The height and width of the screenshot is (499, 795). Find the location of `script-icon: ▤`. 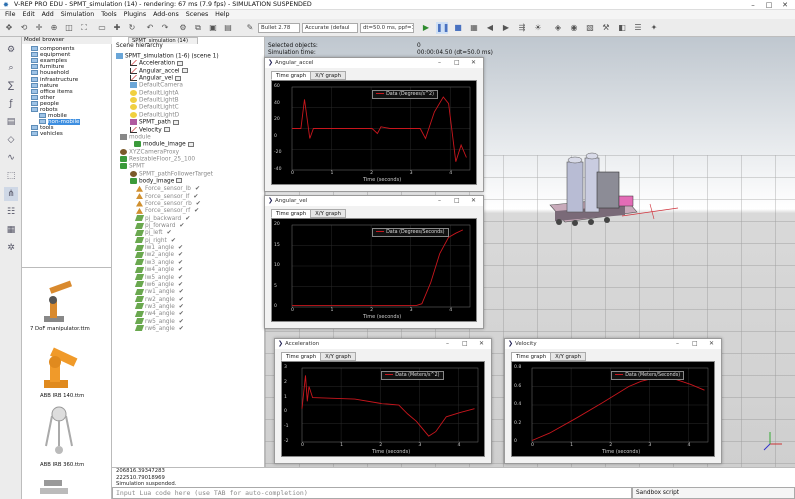

script-icon: ▤ is located at coordinates (11, 122).